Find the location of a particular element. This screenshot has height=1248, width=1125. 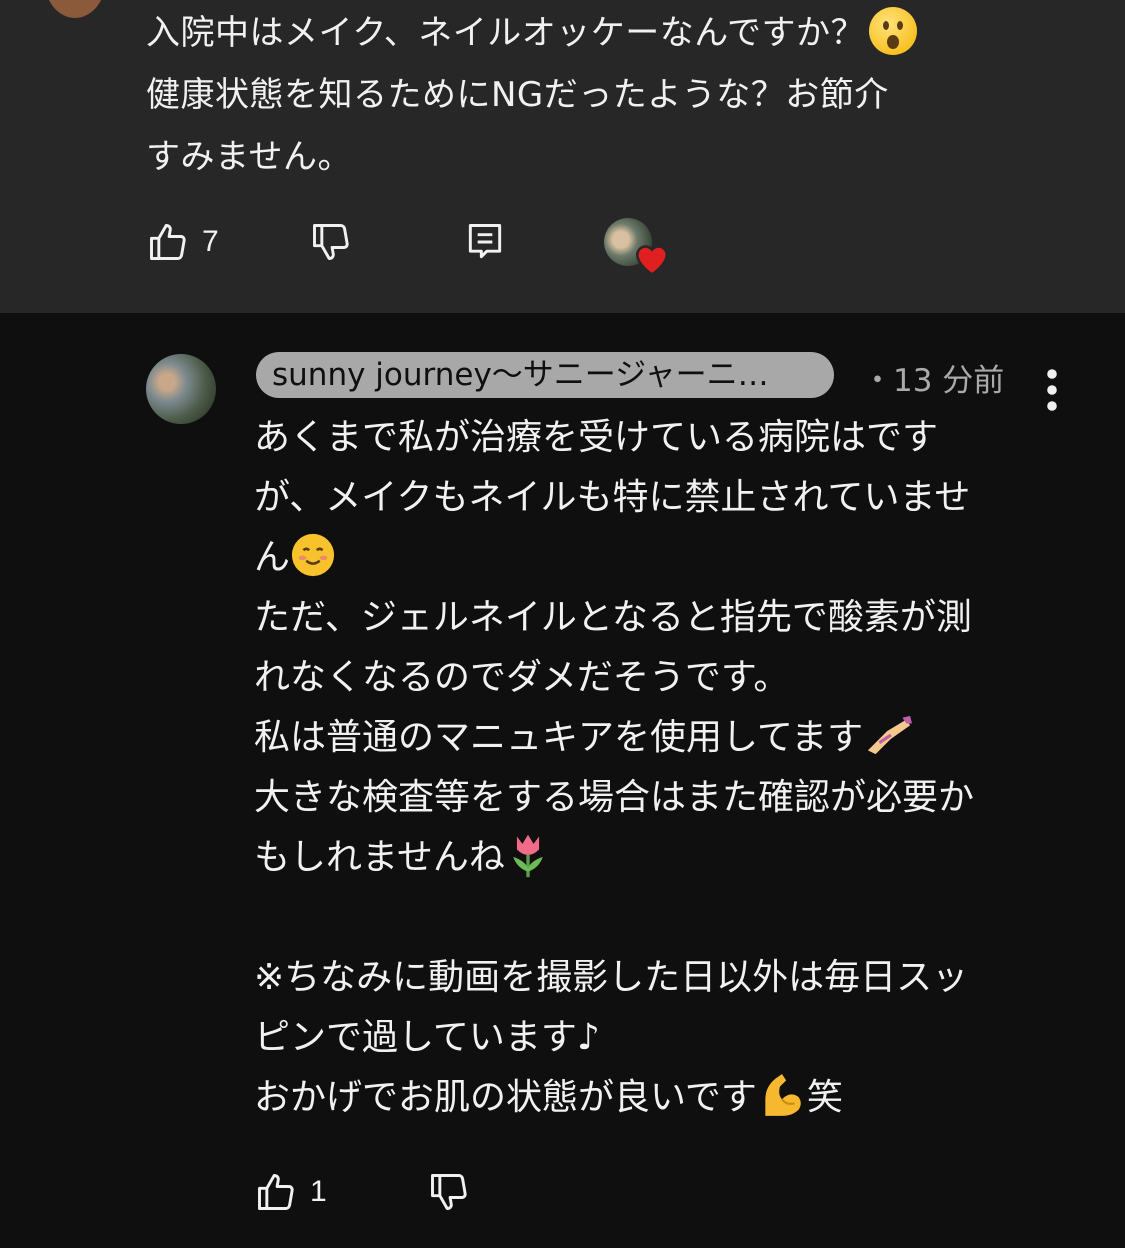

heart-icon is located at coordinates (652, 260).